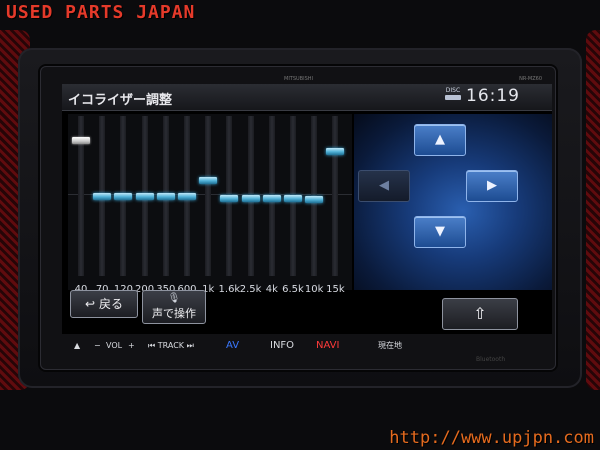 The height and width of the screenshot is (450, 600). I want to click on watermark-bottom: http://www.upjpn.com, so click(491, 438).